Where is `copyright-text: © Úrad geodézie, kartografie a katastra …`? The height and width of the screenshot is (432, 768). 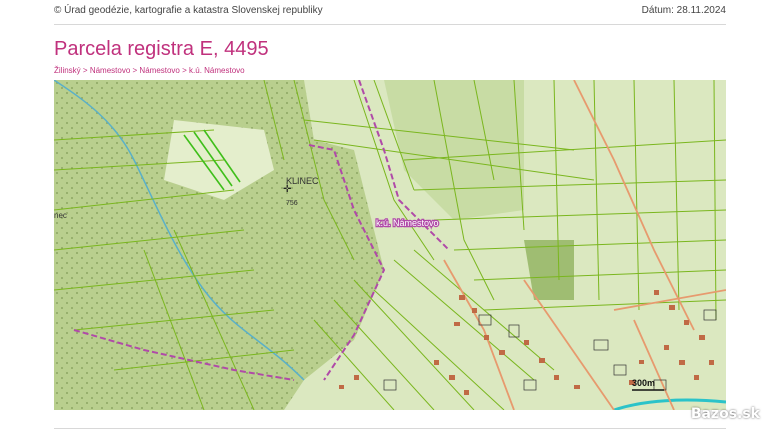
copyright-text: © Úrad geodézie, kartografie a katastra … is located at coordinates (188, 10).